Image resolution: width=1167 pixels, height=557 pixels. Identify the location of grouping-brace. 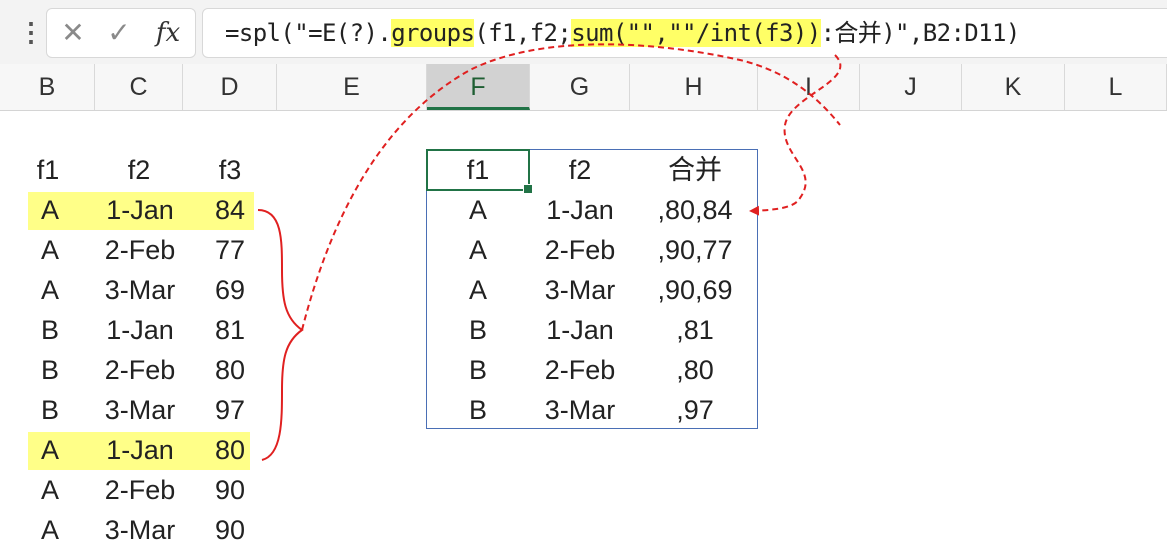
(280, 335).